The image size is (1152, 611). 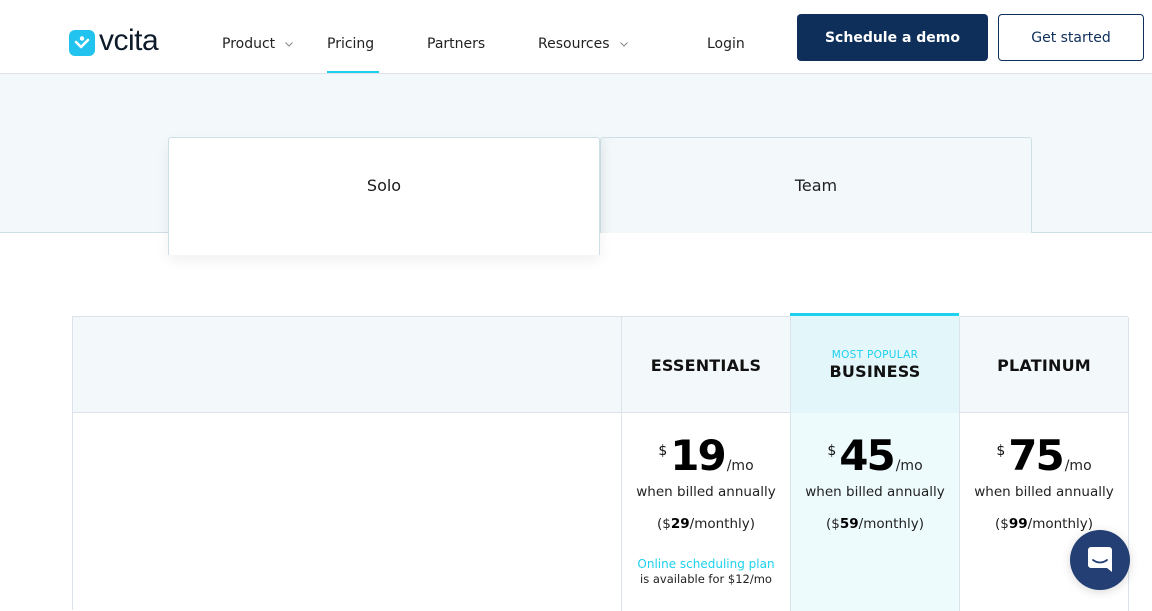 I want to click on price: $ 75 /mo, so click(x=1043, y=457).